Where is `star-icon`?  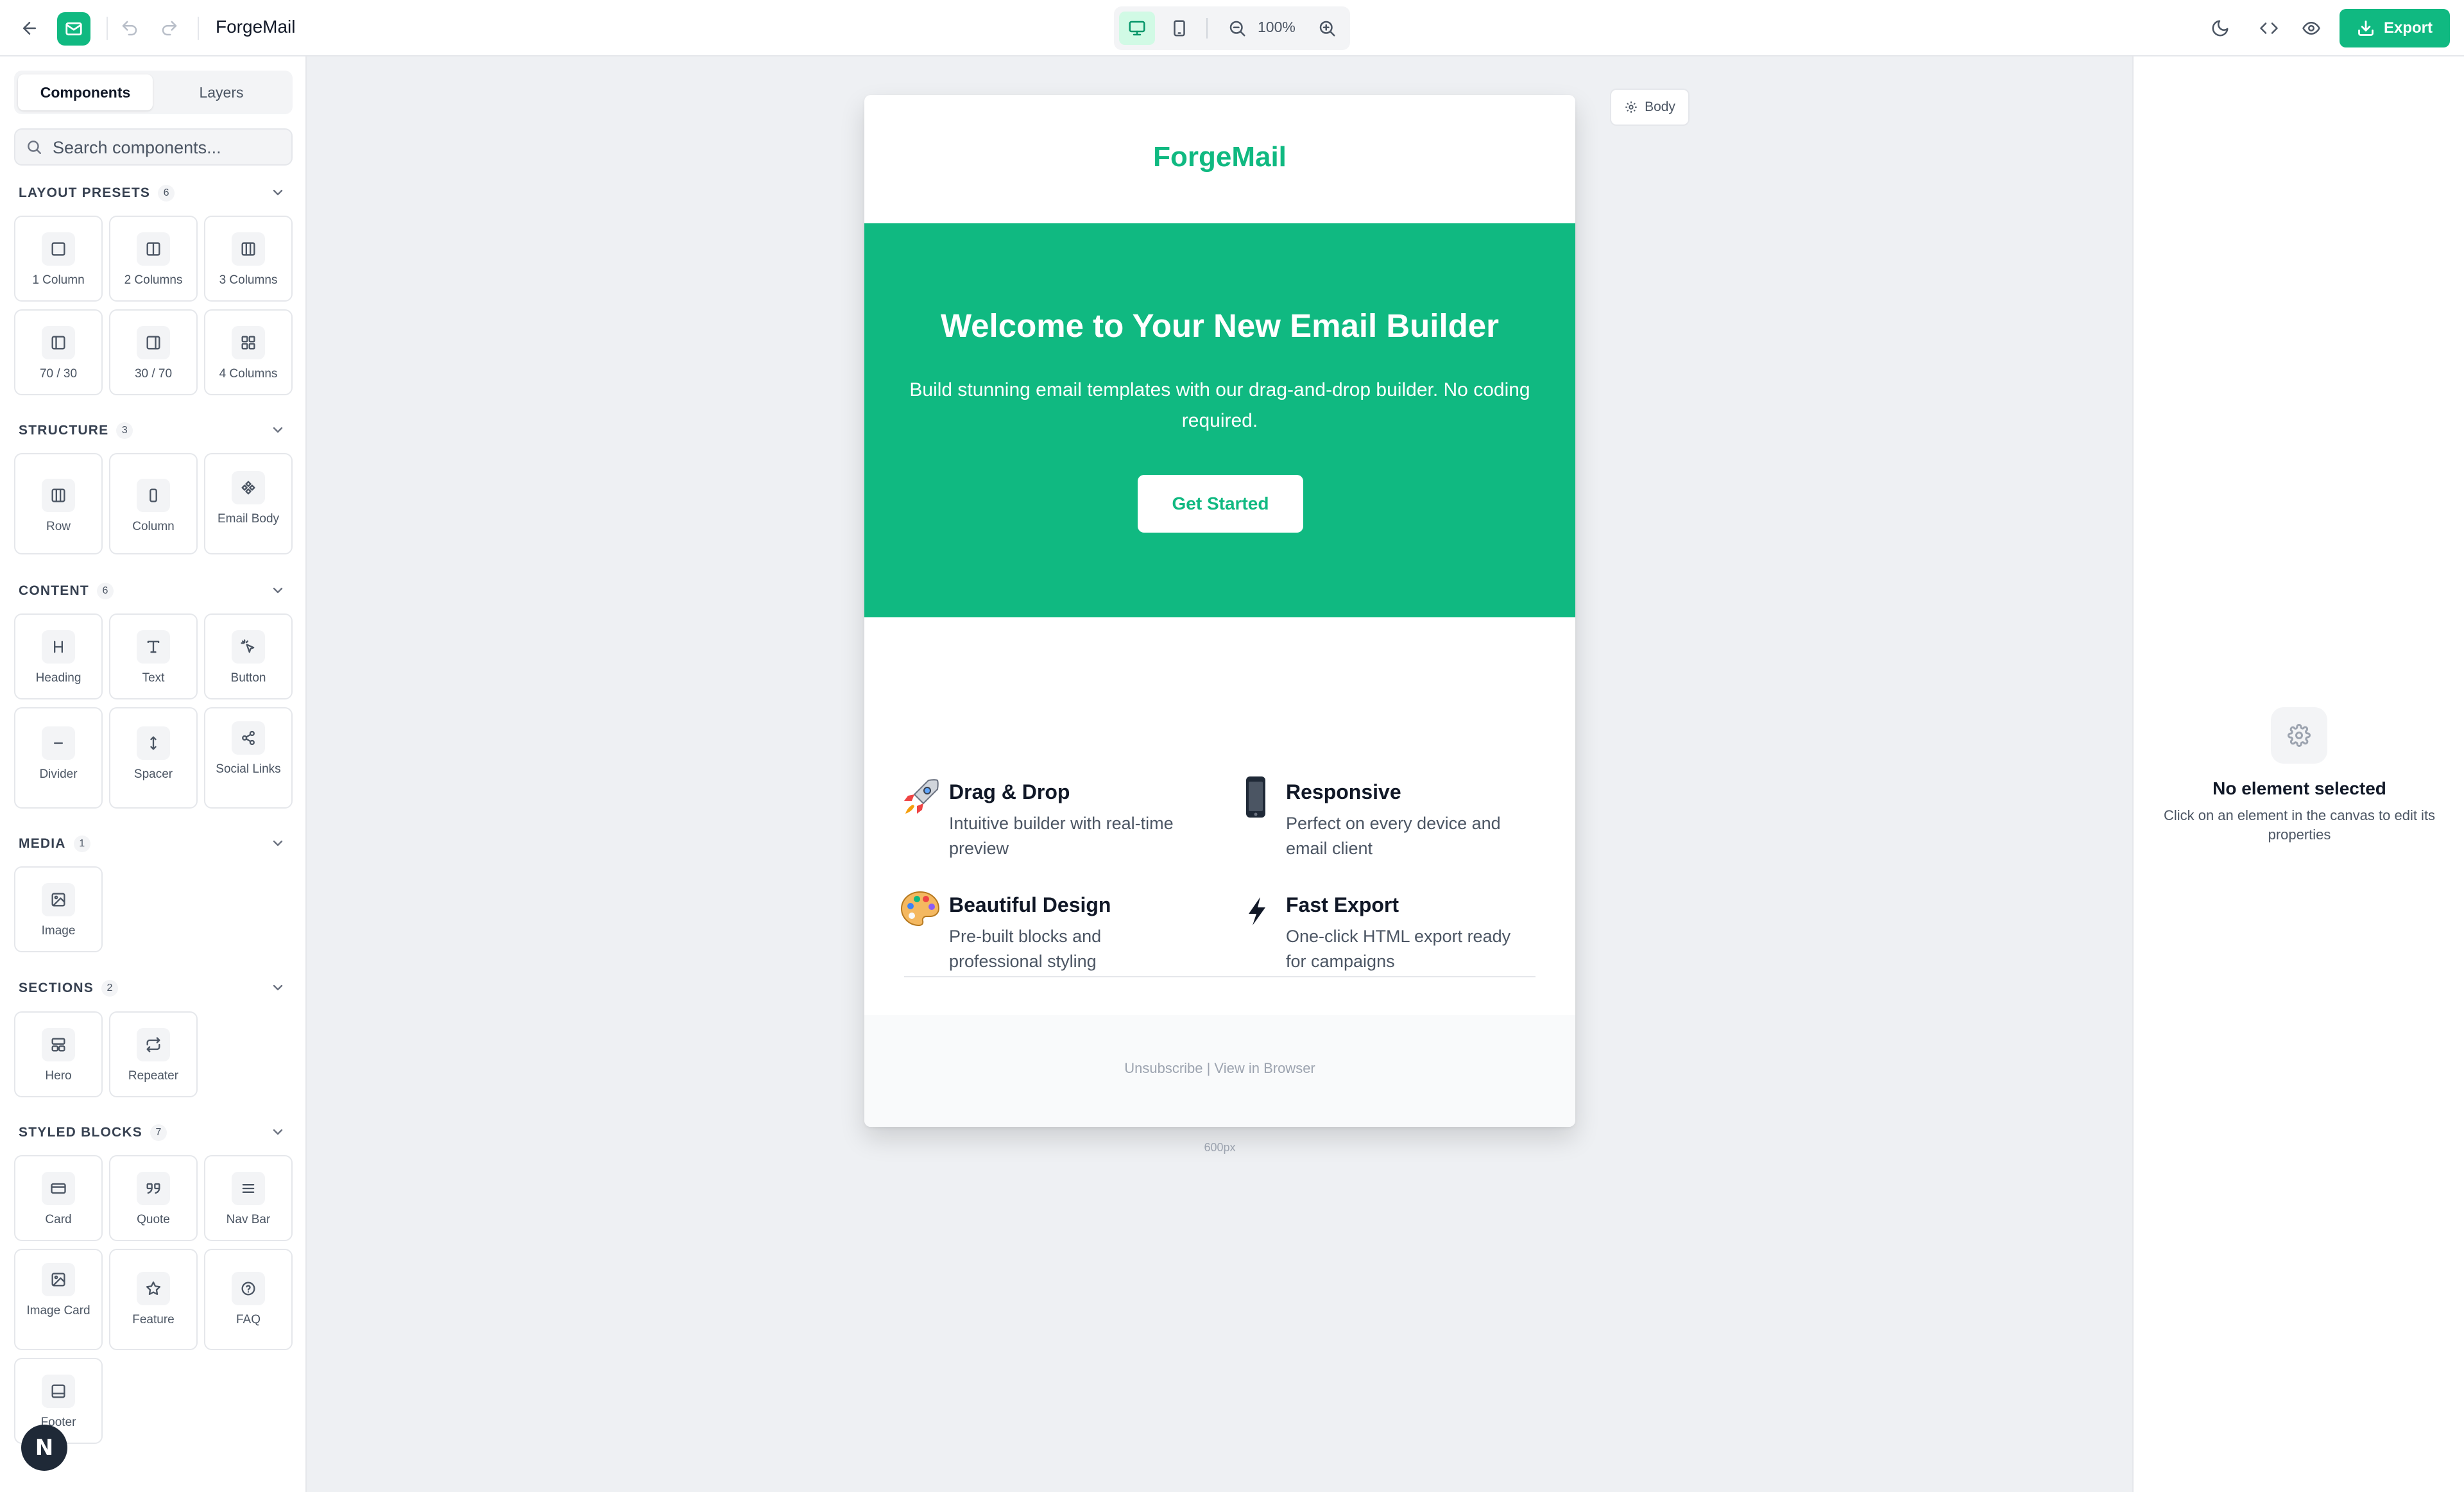
star-icon is located at coordinates (154, 1288).